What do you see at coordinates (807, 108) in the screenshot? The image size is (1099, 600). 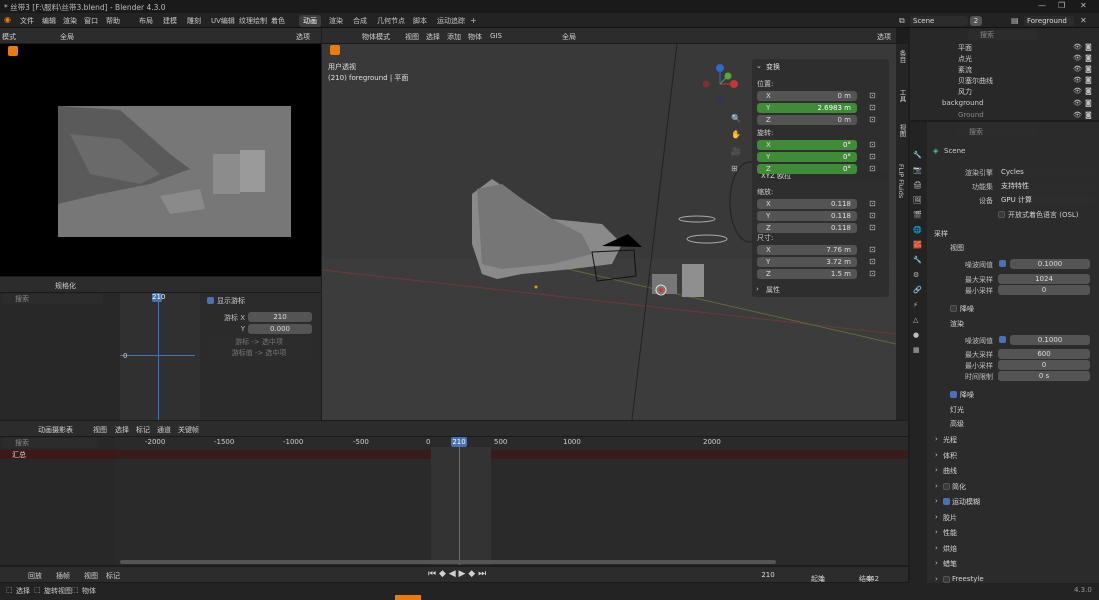 I see `loc-value-field: 2.6983 m` at bounding box center [807, 108].